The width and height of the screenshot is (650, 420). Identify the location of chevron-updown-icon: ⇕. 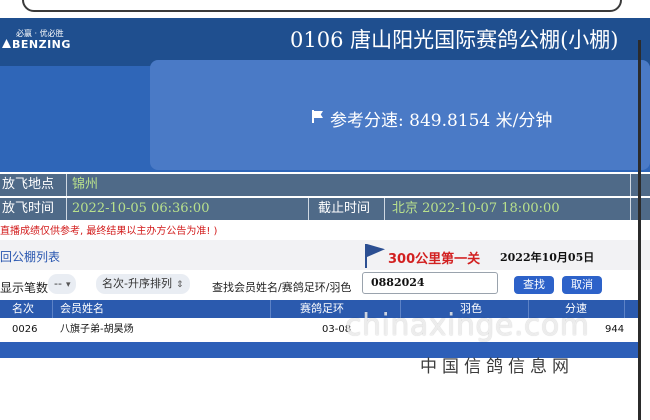
(179, 285).